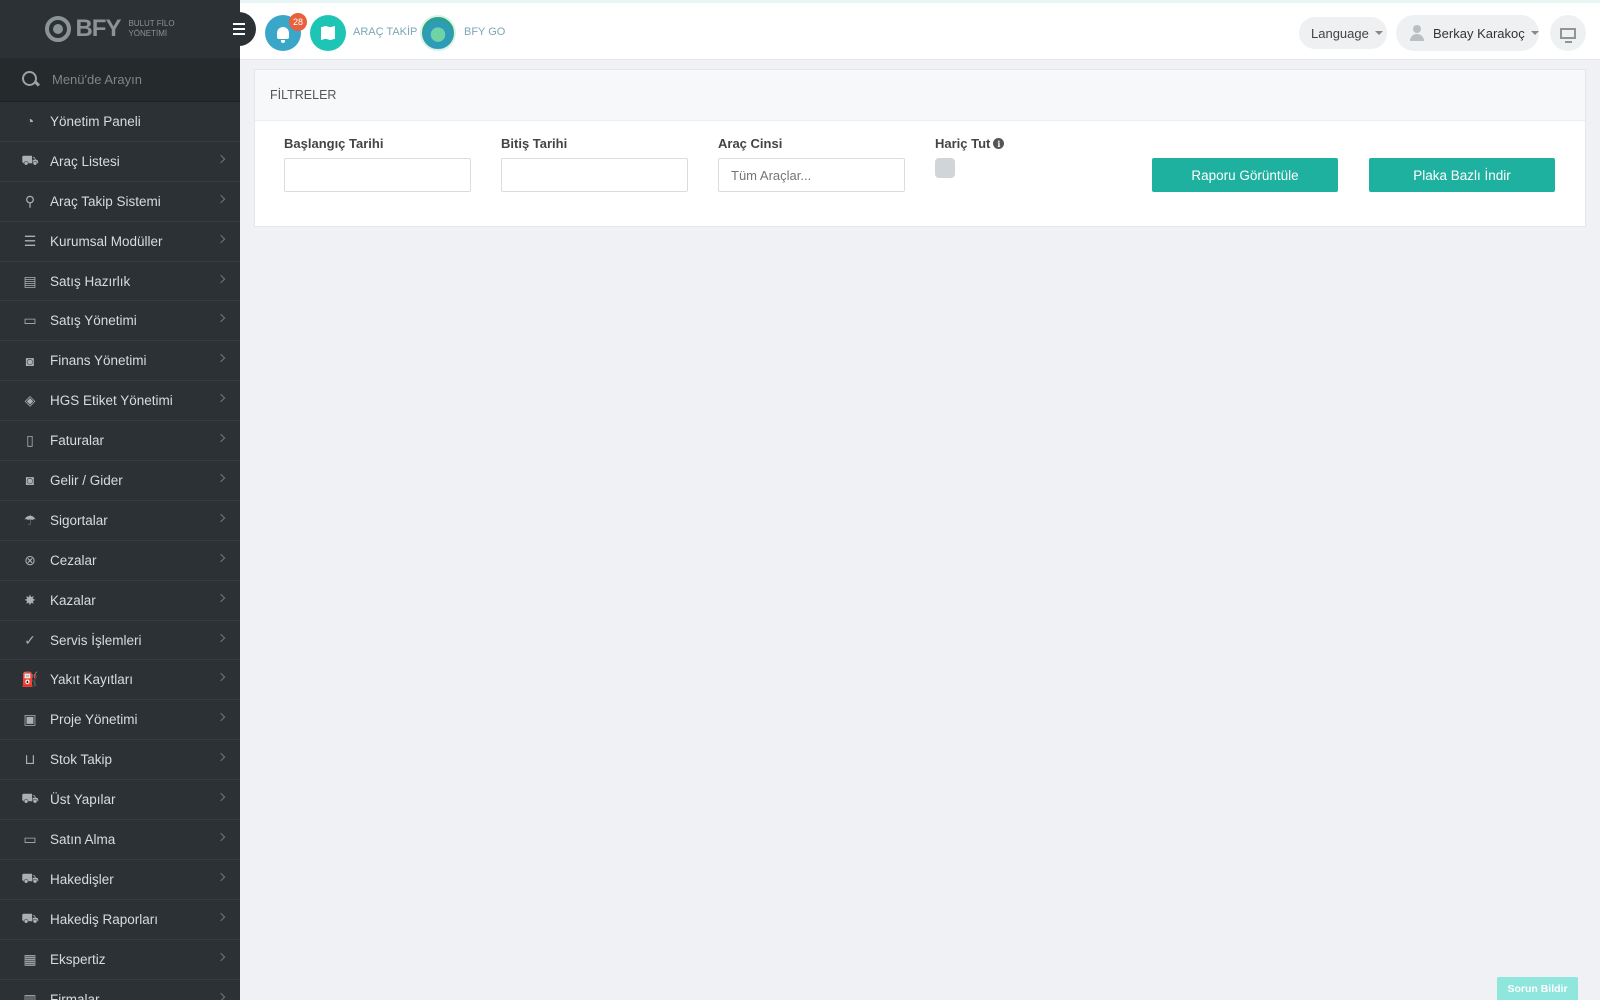 The height and width of the screenshot is (1000, 1600). I want to click on fullscreen-button, so click(1568, 33).